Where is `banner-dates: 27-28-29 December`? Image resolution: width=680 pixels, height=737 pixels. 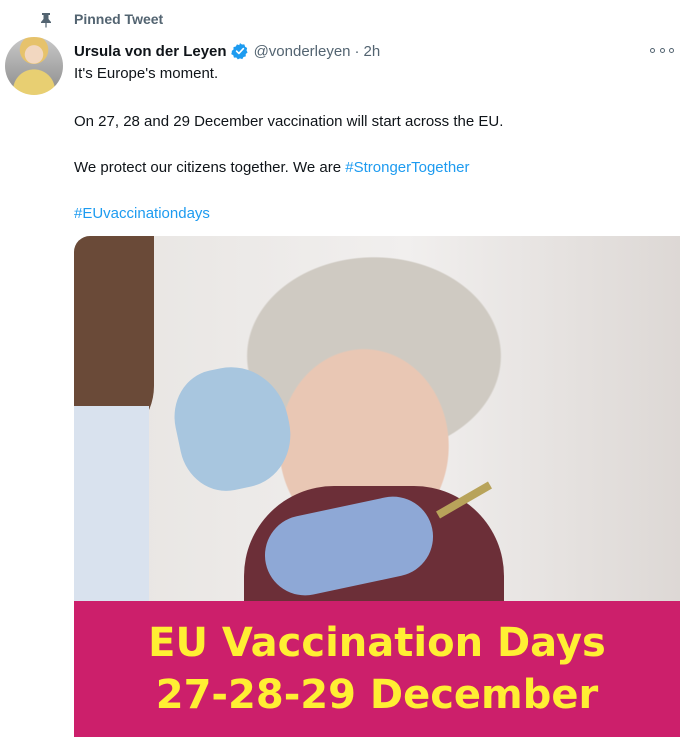
banner-dates: 27-28-29 December is located at coordinates (377, 695).